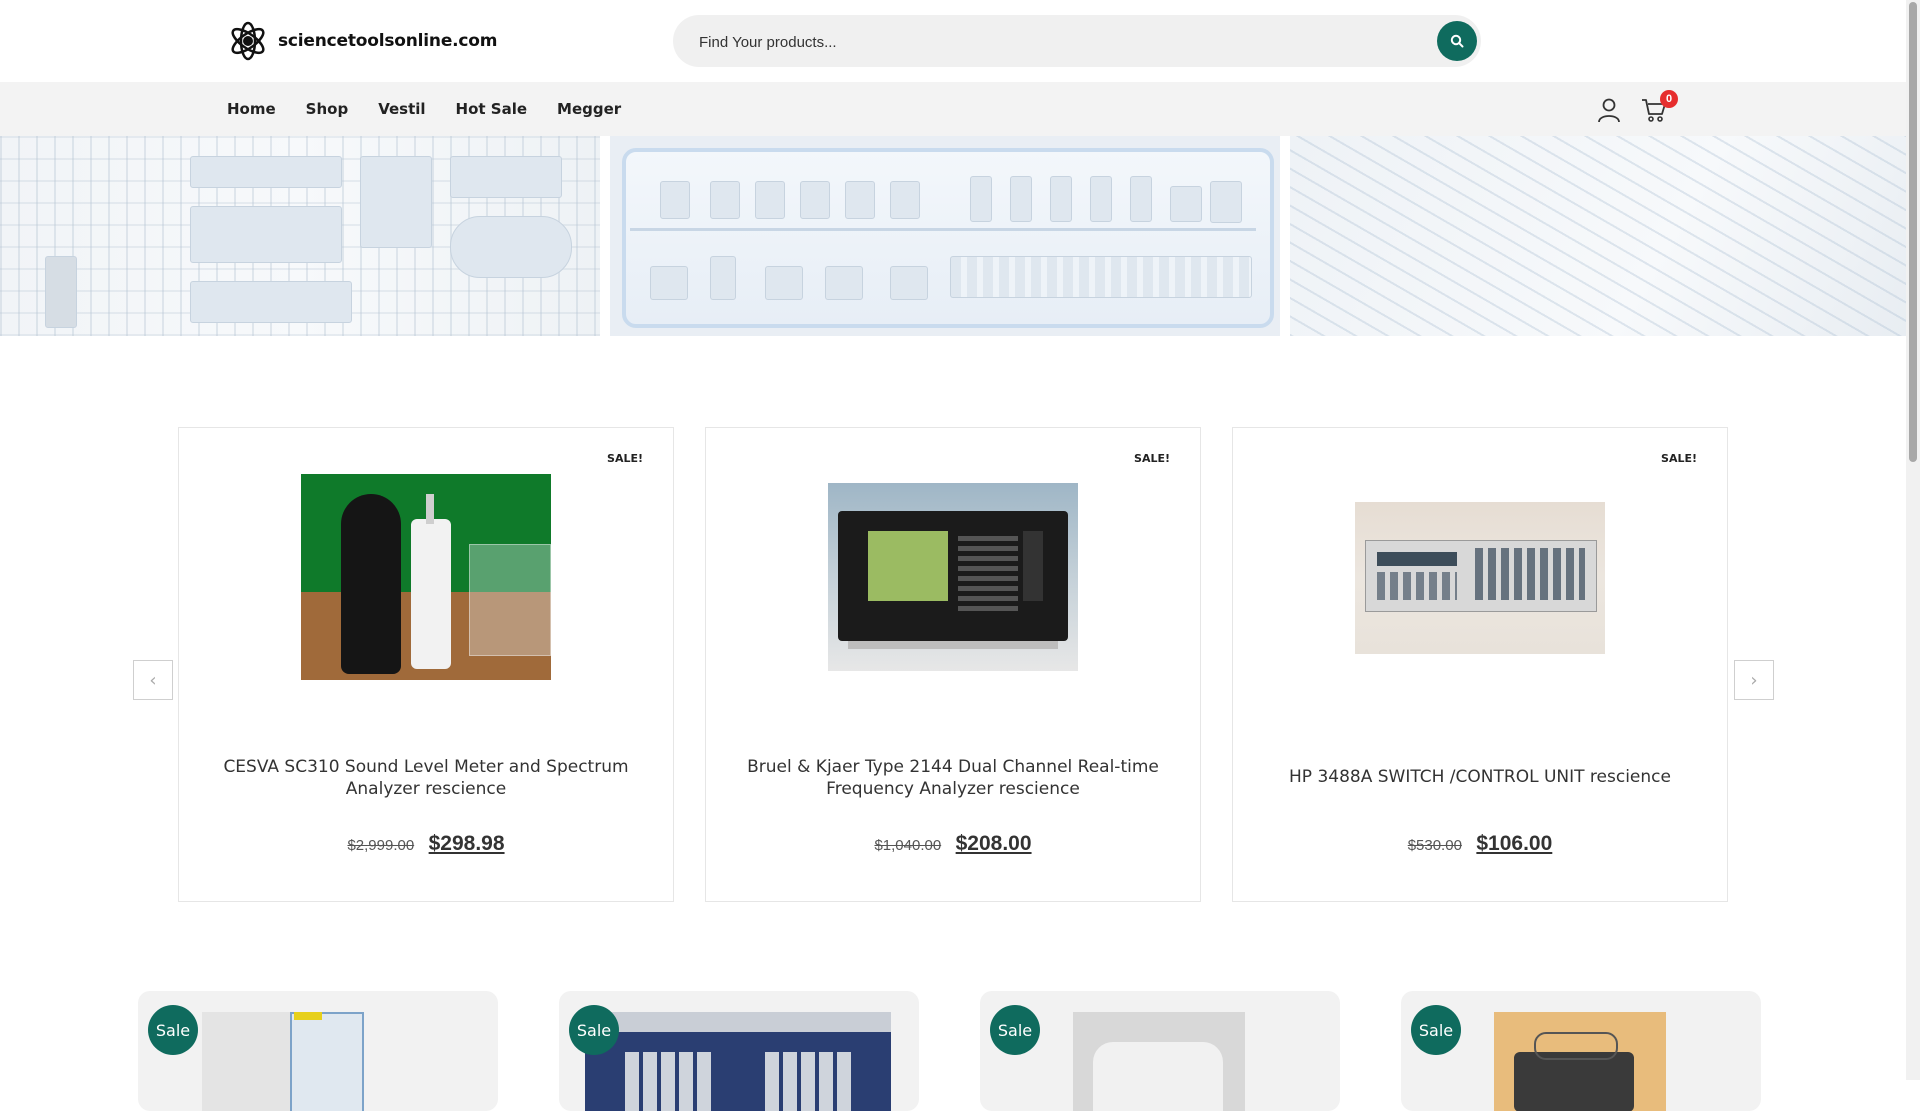 Image resolution: width=1920 pixels, height=1111 pixels. I want to click on price-row: $530.00 $106.00, so click(1480, 844).